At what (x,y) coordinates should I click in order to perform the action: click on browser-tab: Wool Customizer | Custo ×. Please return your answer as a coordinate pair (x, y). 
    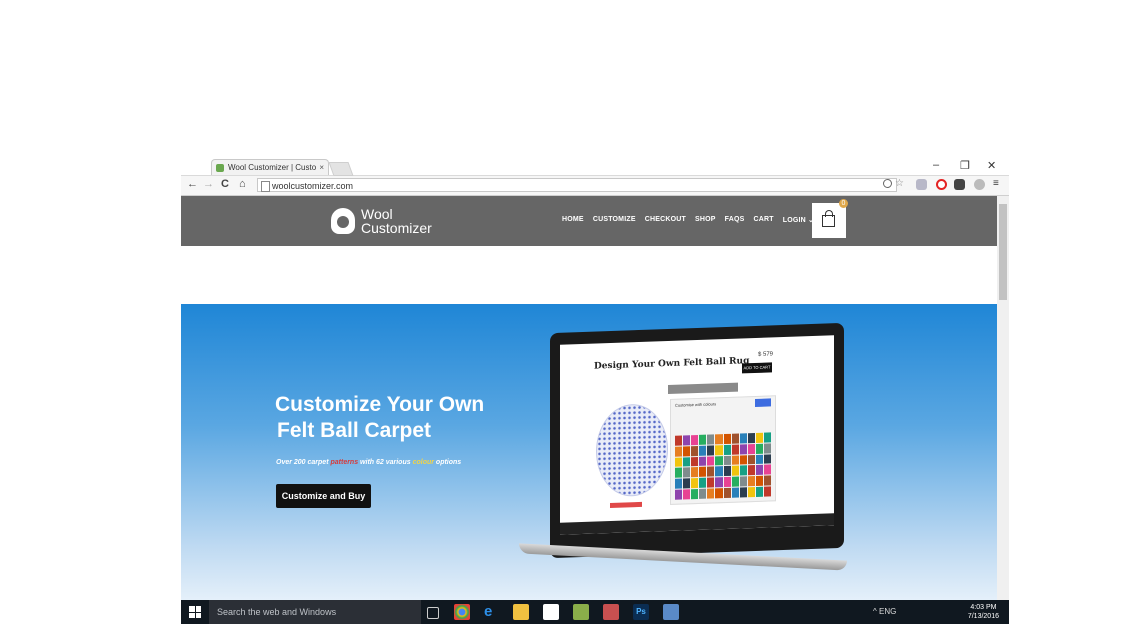
    Looking at the image, I should click on (270, 167).